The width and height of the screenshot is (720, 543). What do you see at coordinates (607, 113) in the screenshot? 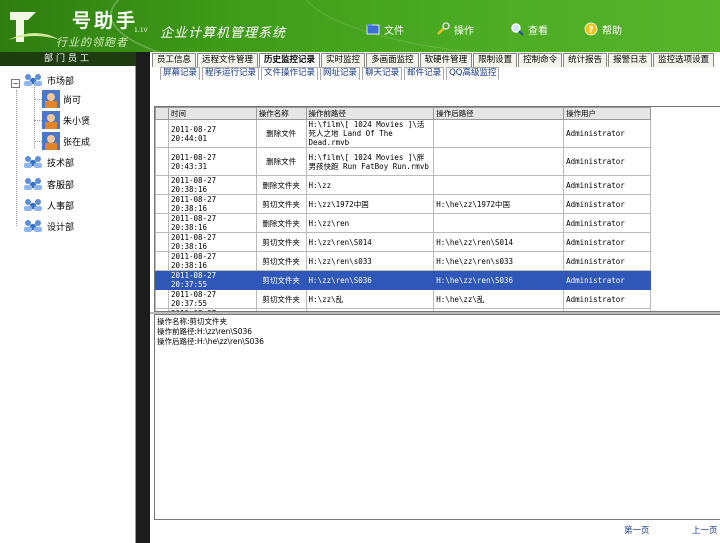
I see `column-header: 操作用户` at bounding box center [607, 113].